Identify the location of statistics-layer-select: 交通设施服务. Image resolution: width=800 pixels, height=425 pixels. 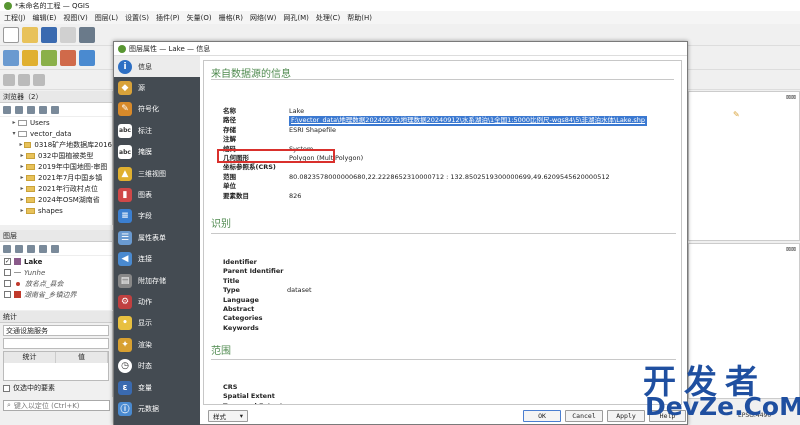
(56, 330).